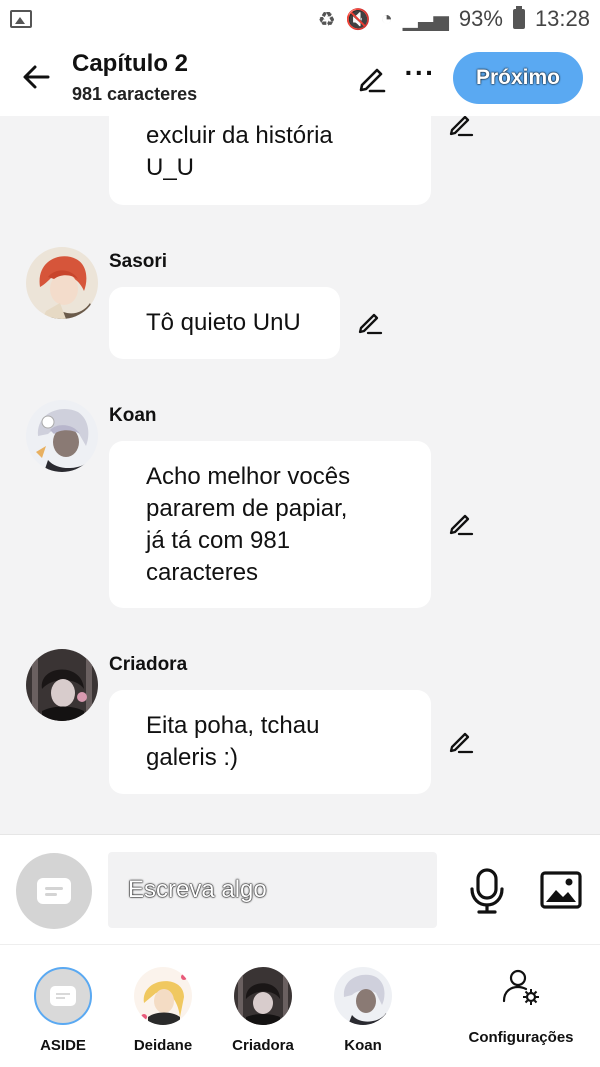 The image size is (600, 1067). I want to click on image-button, so click(561, 890).